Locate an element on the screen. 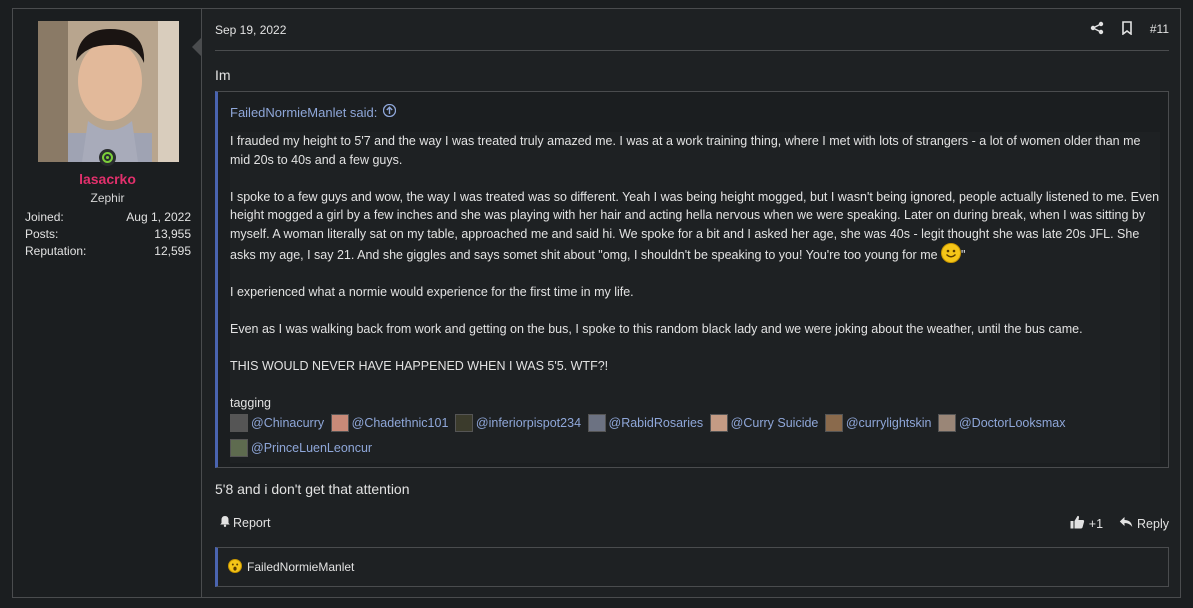  tagging-label: tagging is located at coordinates (251, 403).